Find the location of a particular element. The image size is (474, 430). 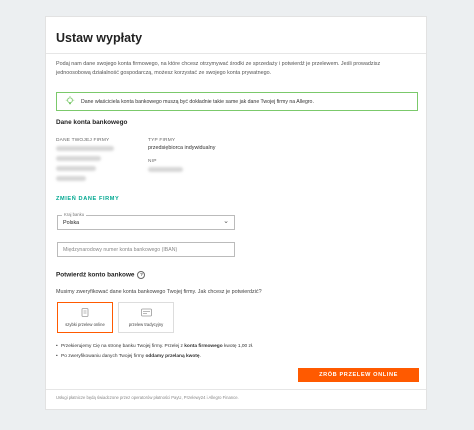

redacted-company-city is located at coordinates (76, 168).